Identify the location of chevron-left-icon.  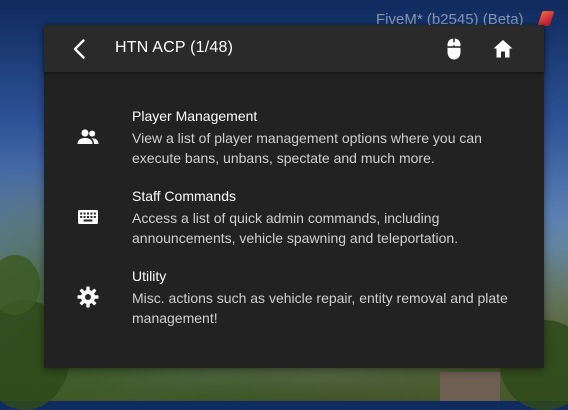
(79, 49).